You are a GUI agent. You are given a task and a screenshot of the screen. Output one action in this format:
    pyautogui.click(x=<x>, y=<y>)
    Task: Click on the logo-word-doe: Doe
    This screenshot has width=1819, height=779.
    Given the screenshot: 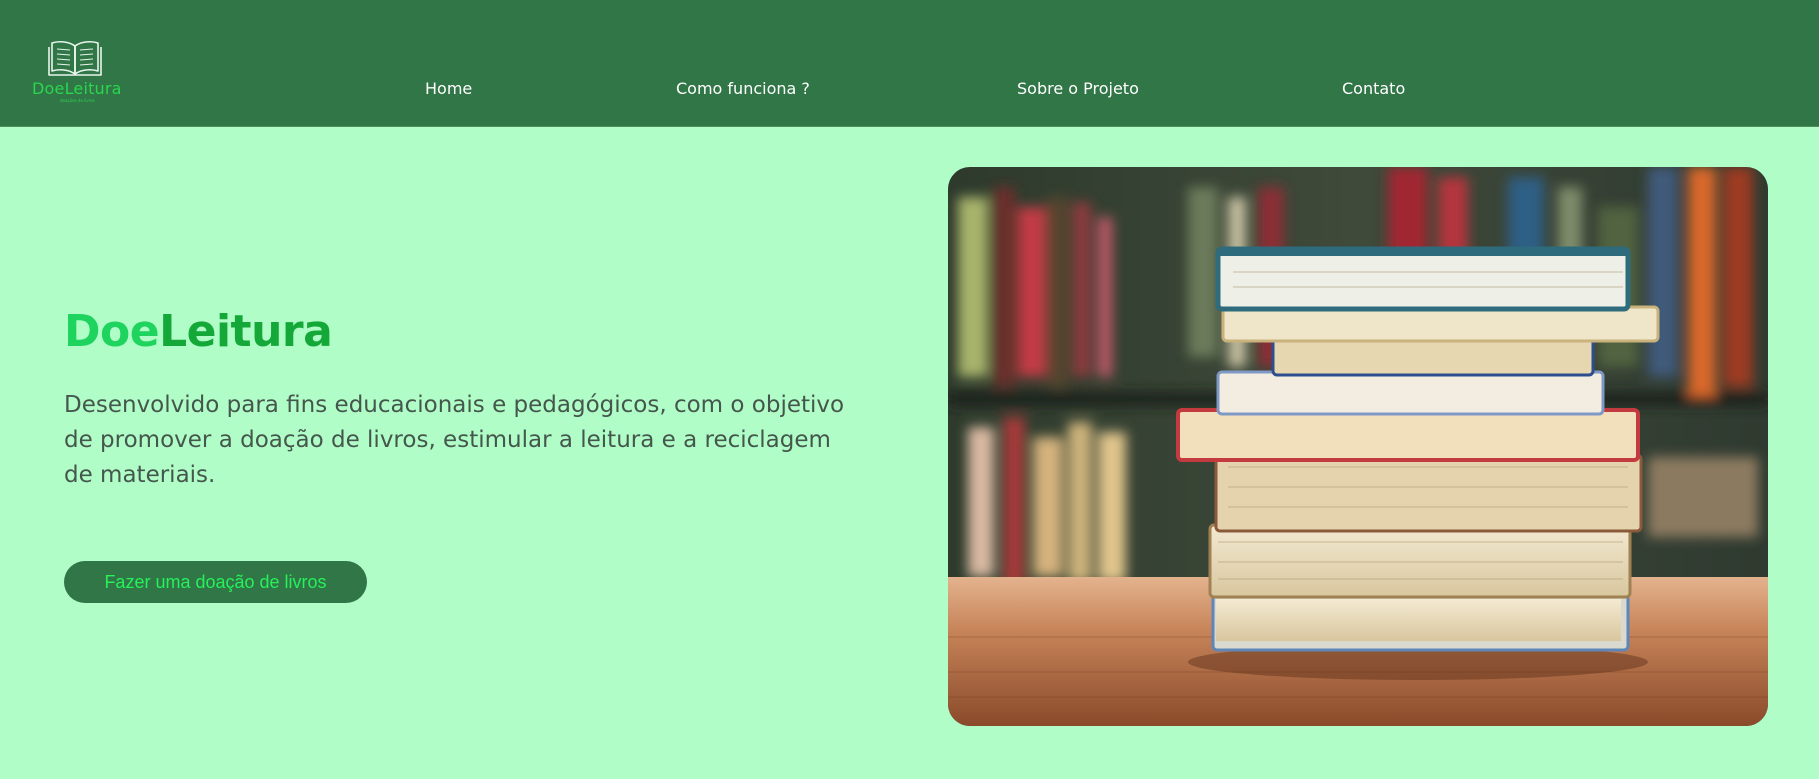 What is the action you would take?
    pyautogui.click(x=48, y=88)
    